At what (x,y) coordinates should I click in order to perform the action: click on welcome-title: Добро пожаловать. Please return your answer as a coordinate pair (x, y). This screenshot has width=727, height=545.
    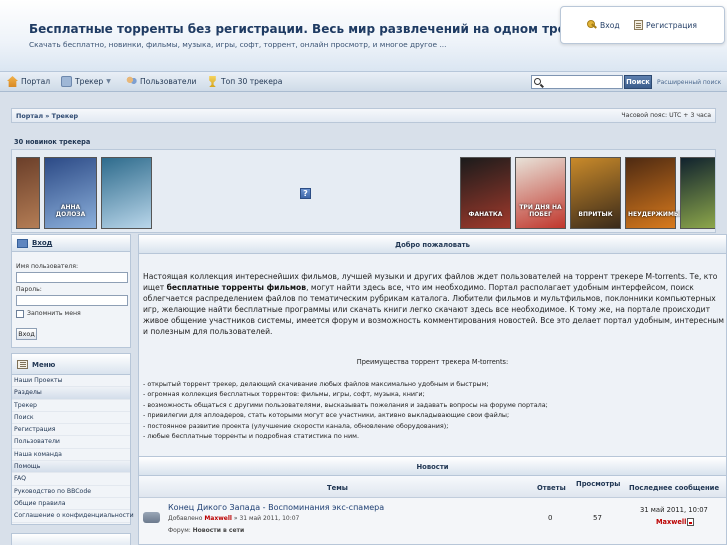
    Looking at the image, I should click on (432, 245).